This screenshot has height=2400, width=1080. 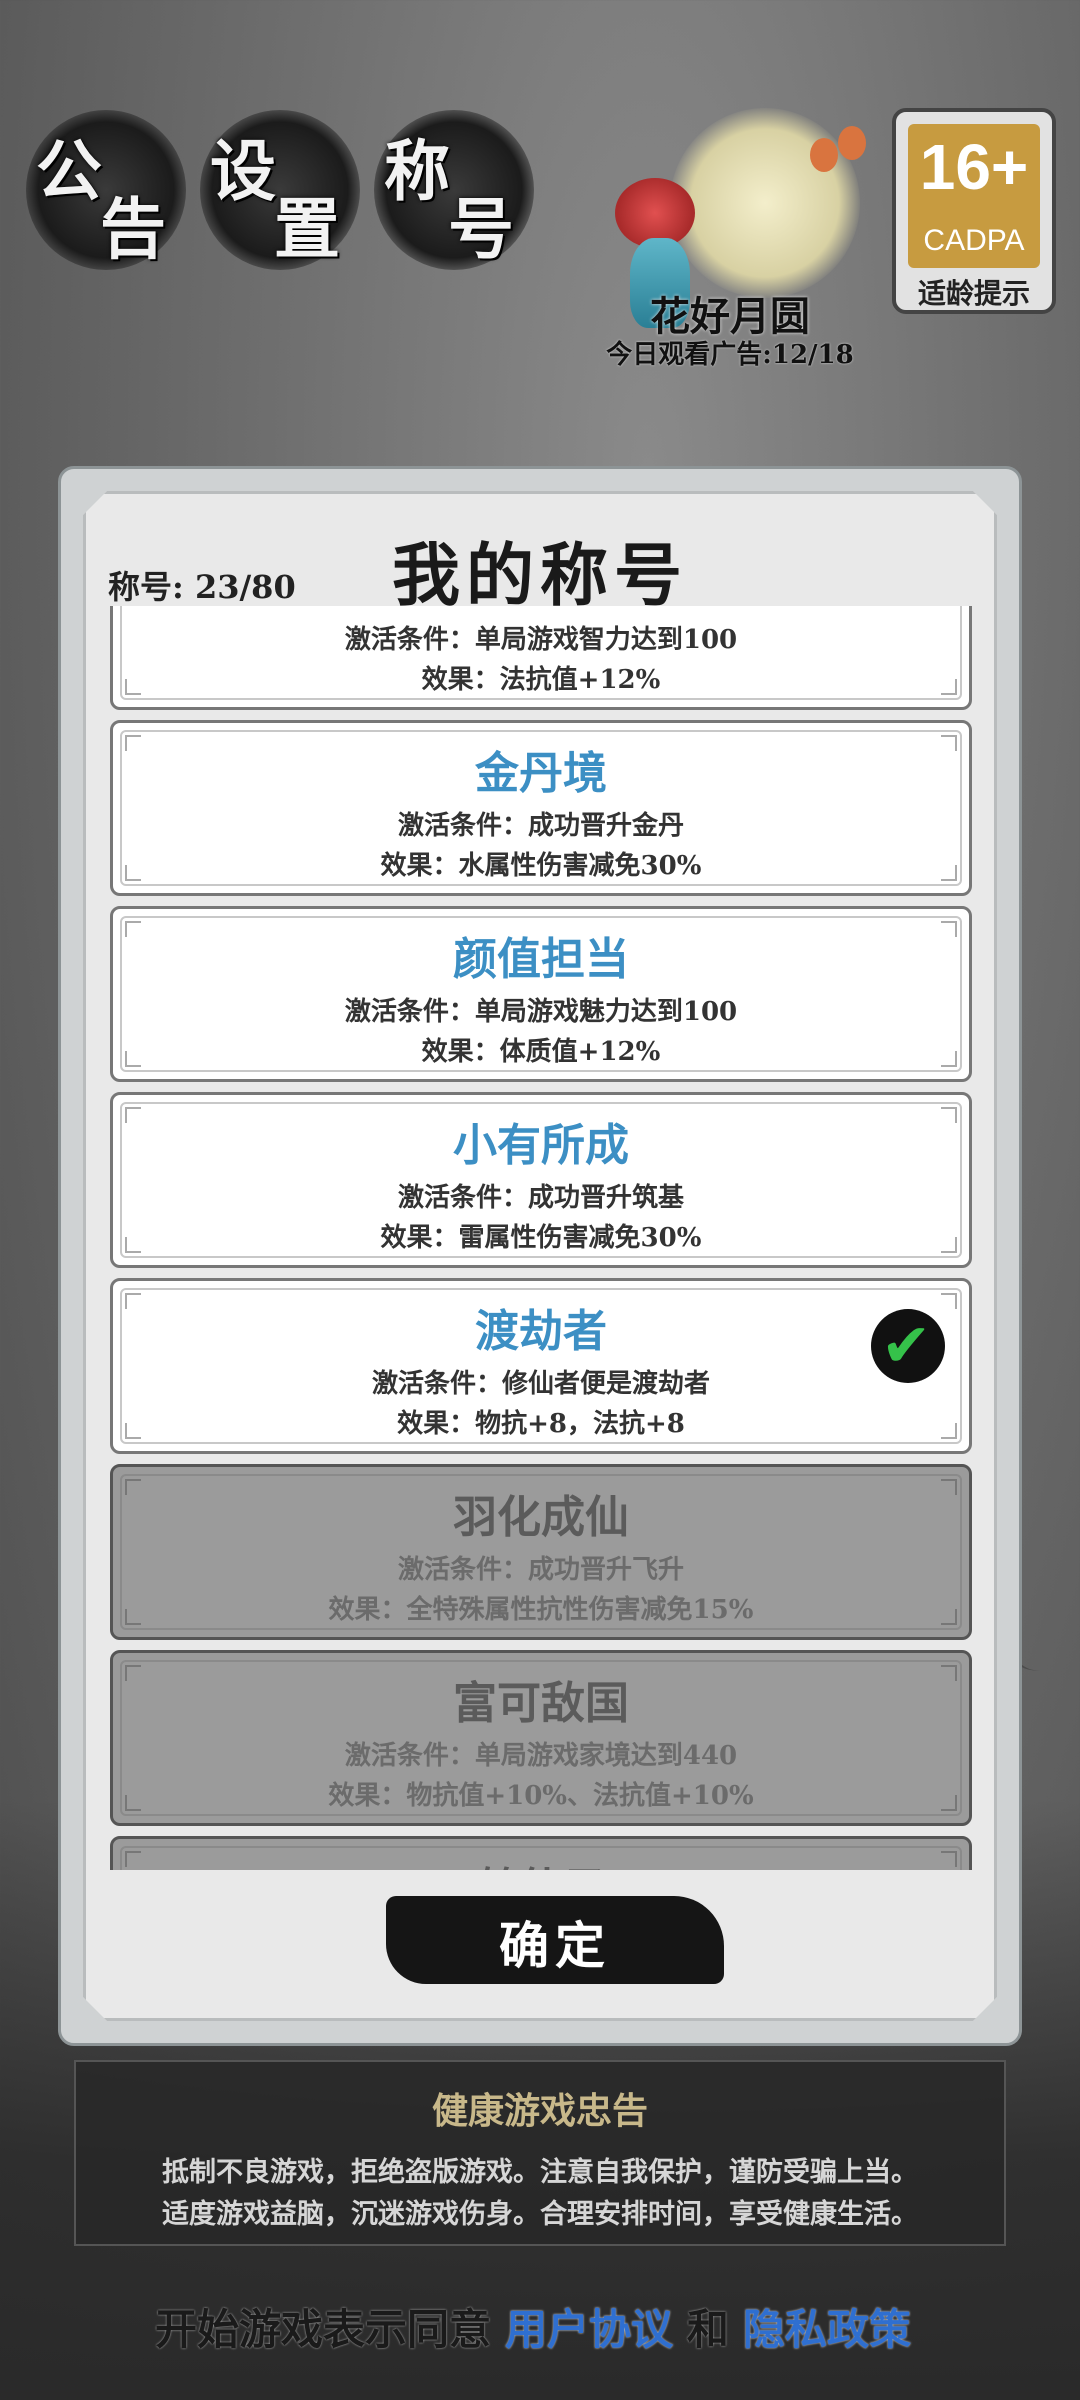 I want to click on agreement-and: 和, so click(x=708, y=2329).